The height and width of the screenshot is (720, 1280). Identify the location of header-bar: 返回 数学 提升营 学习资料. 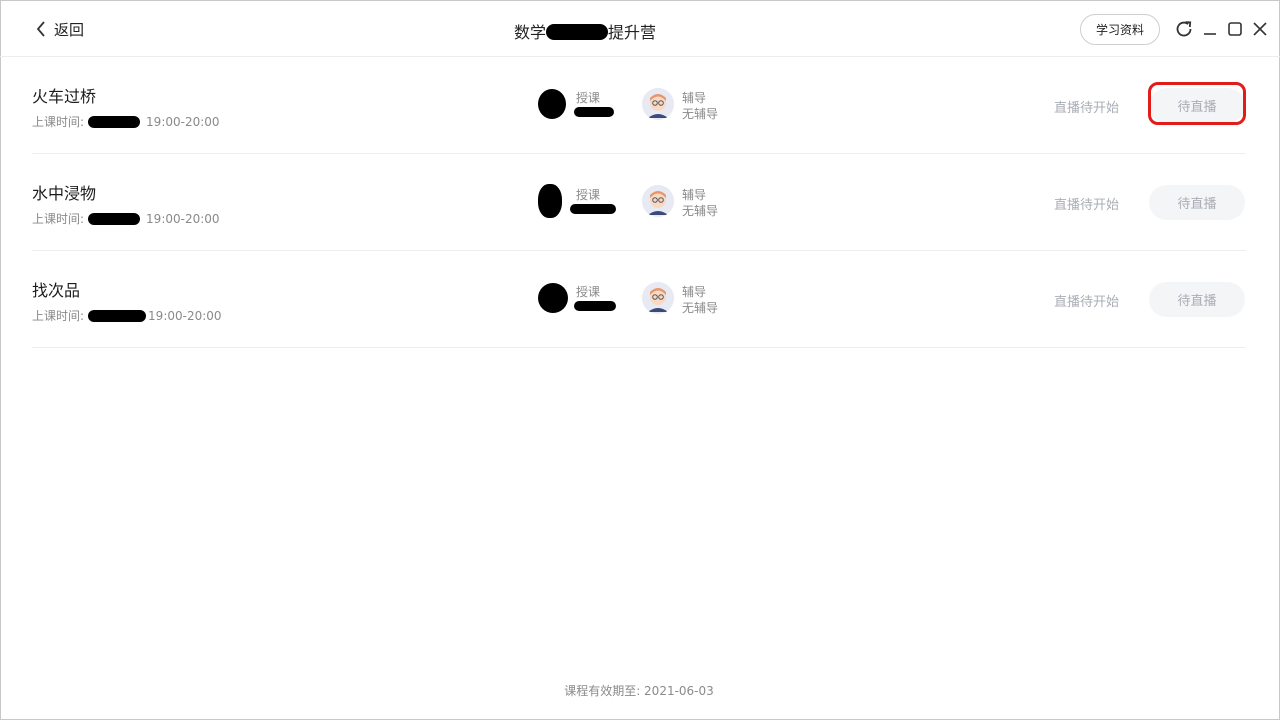
(640, 28).